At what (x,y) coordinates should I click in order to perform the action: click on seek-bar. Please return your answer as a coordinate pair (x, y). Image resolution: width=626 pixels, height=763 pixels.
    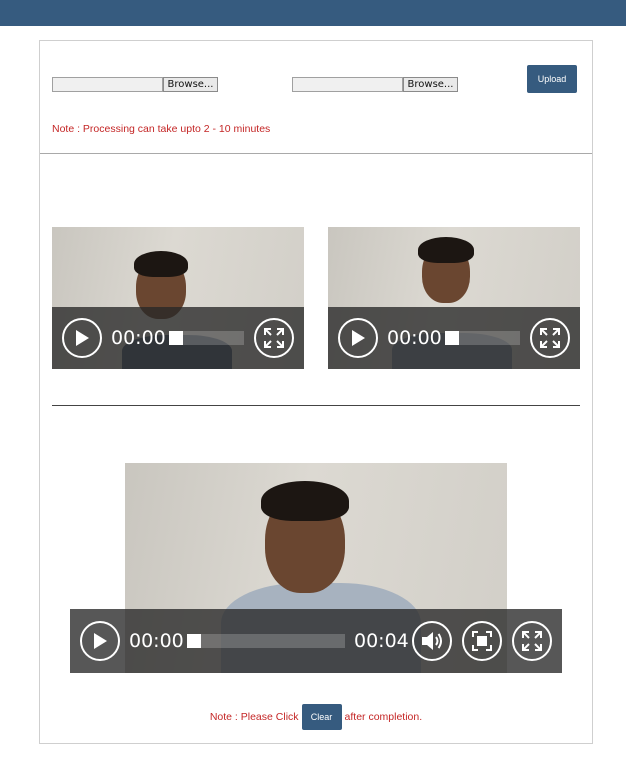
    Looking at the image, I should click on (266, 641).